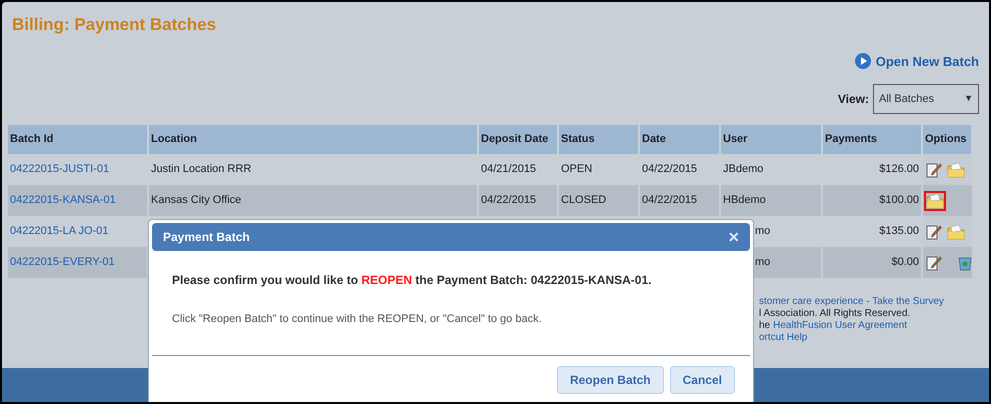 Image resolution: width=991 pixels, height=404 pixels. Describe the element at coordinates (598, 139) in the screenshot. I see `column-header: Status` at that location.